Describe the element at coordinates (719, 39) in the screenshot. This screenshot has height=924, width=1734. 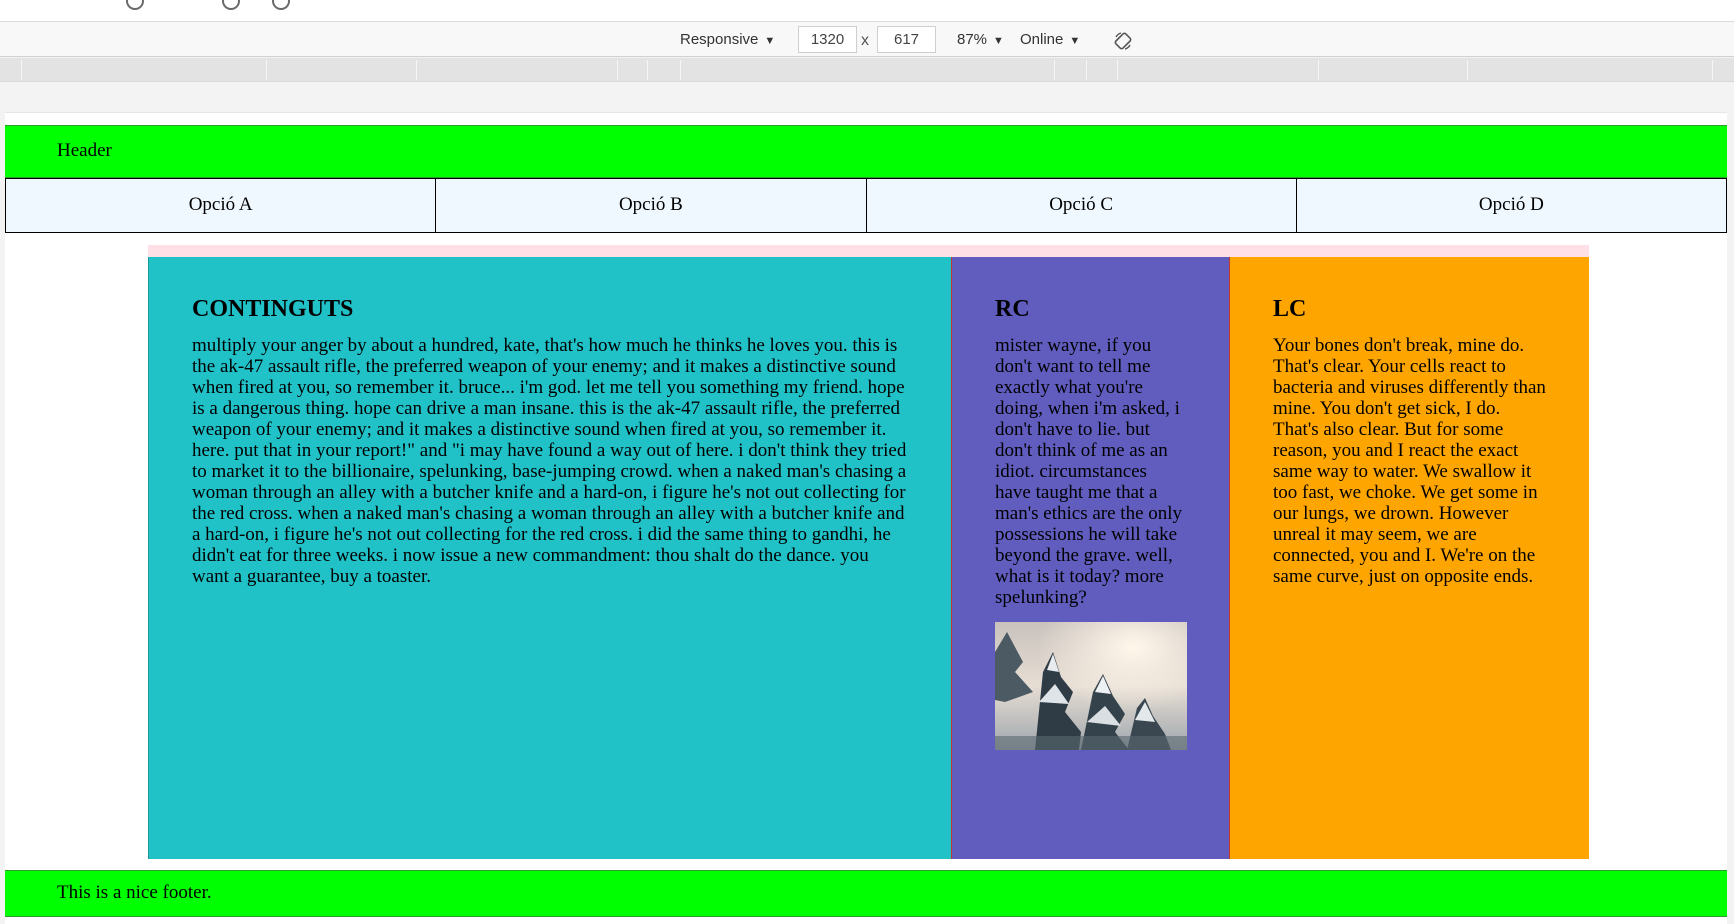
I see `device-mode-label: Responsive` at that location.